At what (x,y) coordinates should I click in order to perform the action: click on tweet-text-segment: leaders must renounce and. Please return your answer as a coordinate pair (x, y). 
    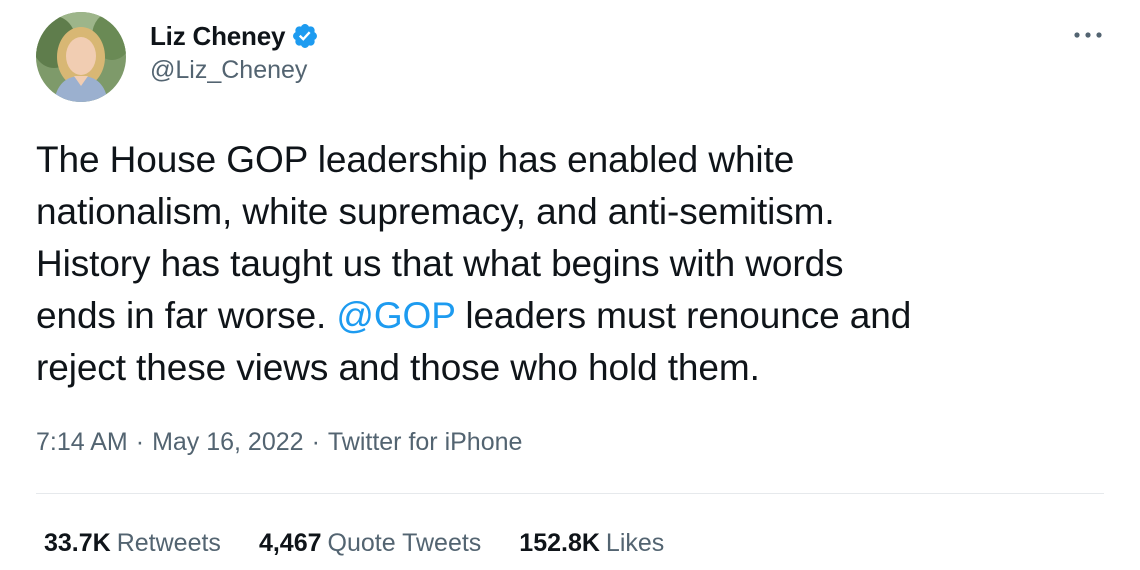
    Looking at the image, I should click on (683, 315).